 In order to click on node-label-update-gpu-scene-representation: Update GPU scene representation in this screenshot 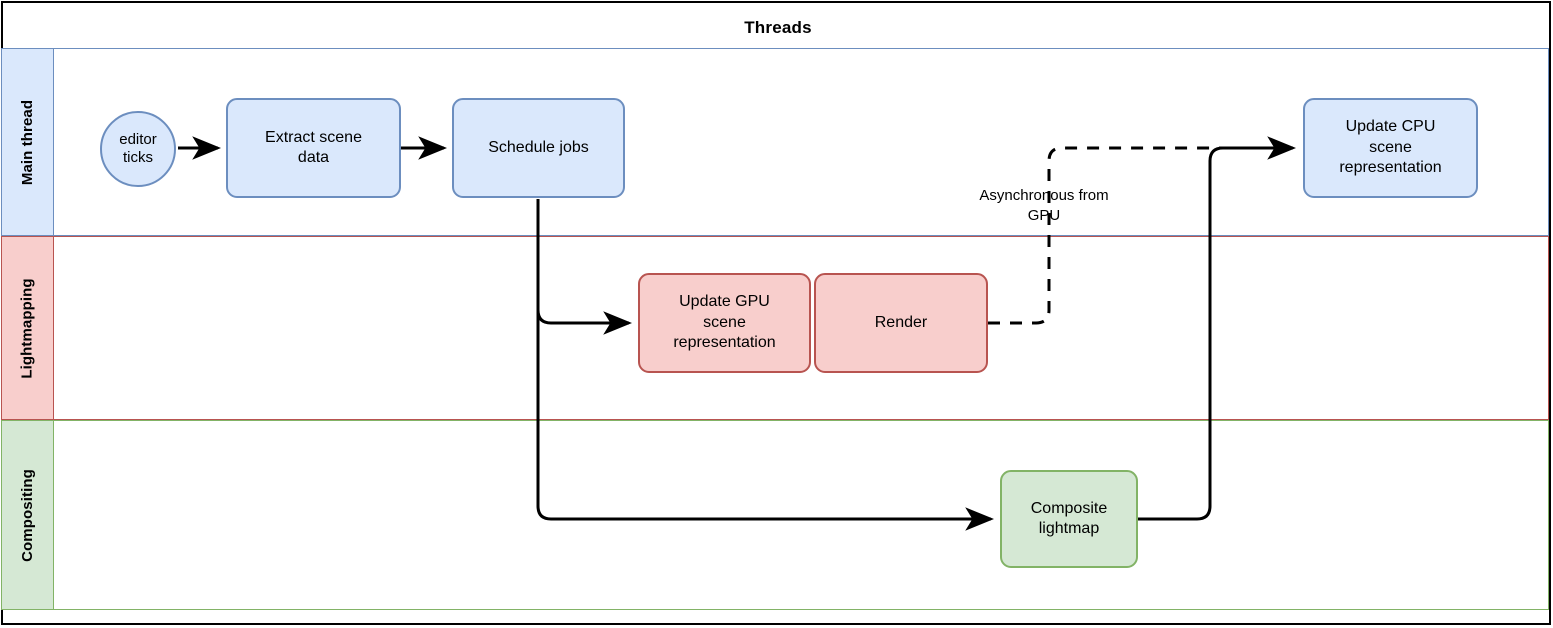, I will do `click(724, 322)`.